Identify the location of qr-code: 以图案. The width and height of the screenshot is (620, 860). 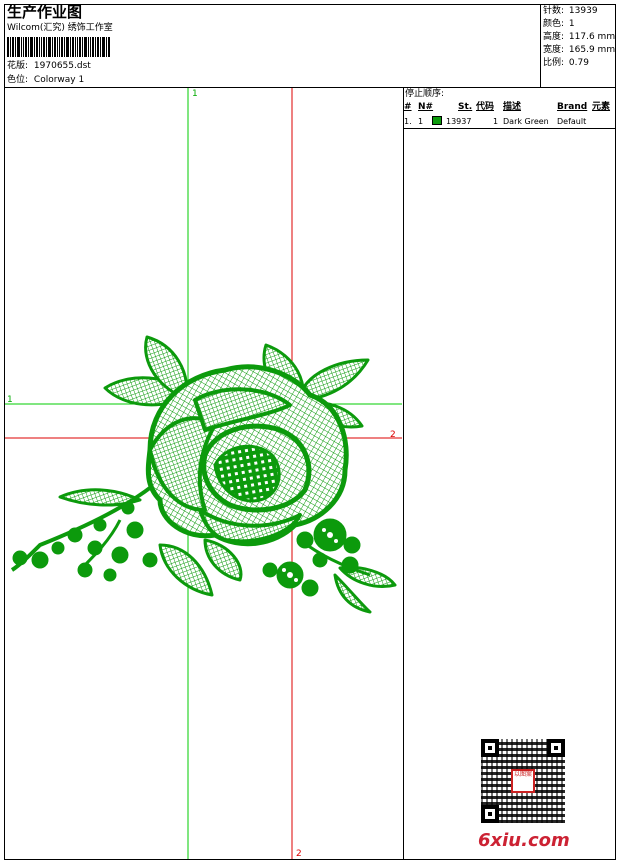
(523, 781).